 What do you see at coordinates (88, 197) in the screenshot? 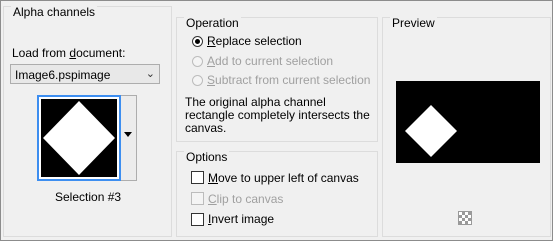
I see `selection-label: Selection #3` at bounding box center [88, 197].